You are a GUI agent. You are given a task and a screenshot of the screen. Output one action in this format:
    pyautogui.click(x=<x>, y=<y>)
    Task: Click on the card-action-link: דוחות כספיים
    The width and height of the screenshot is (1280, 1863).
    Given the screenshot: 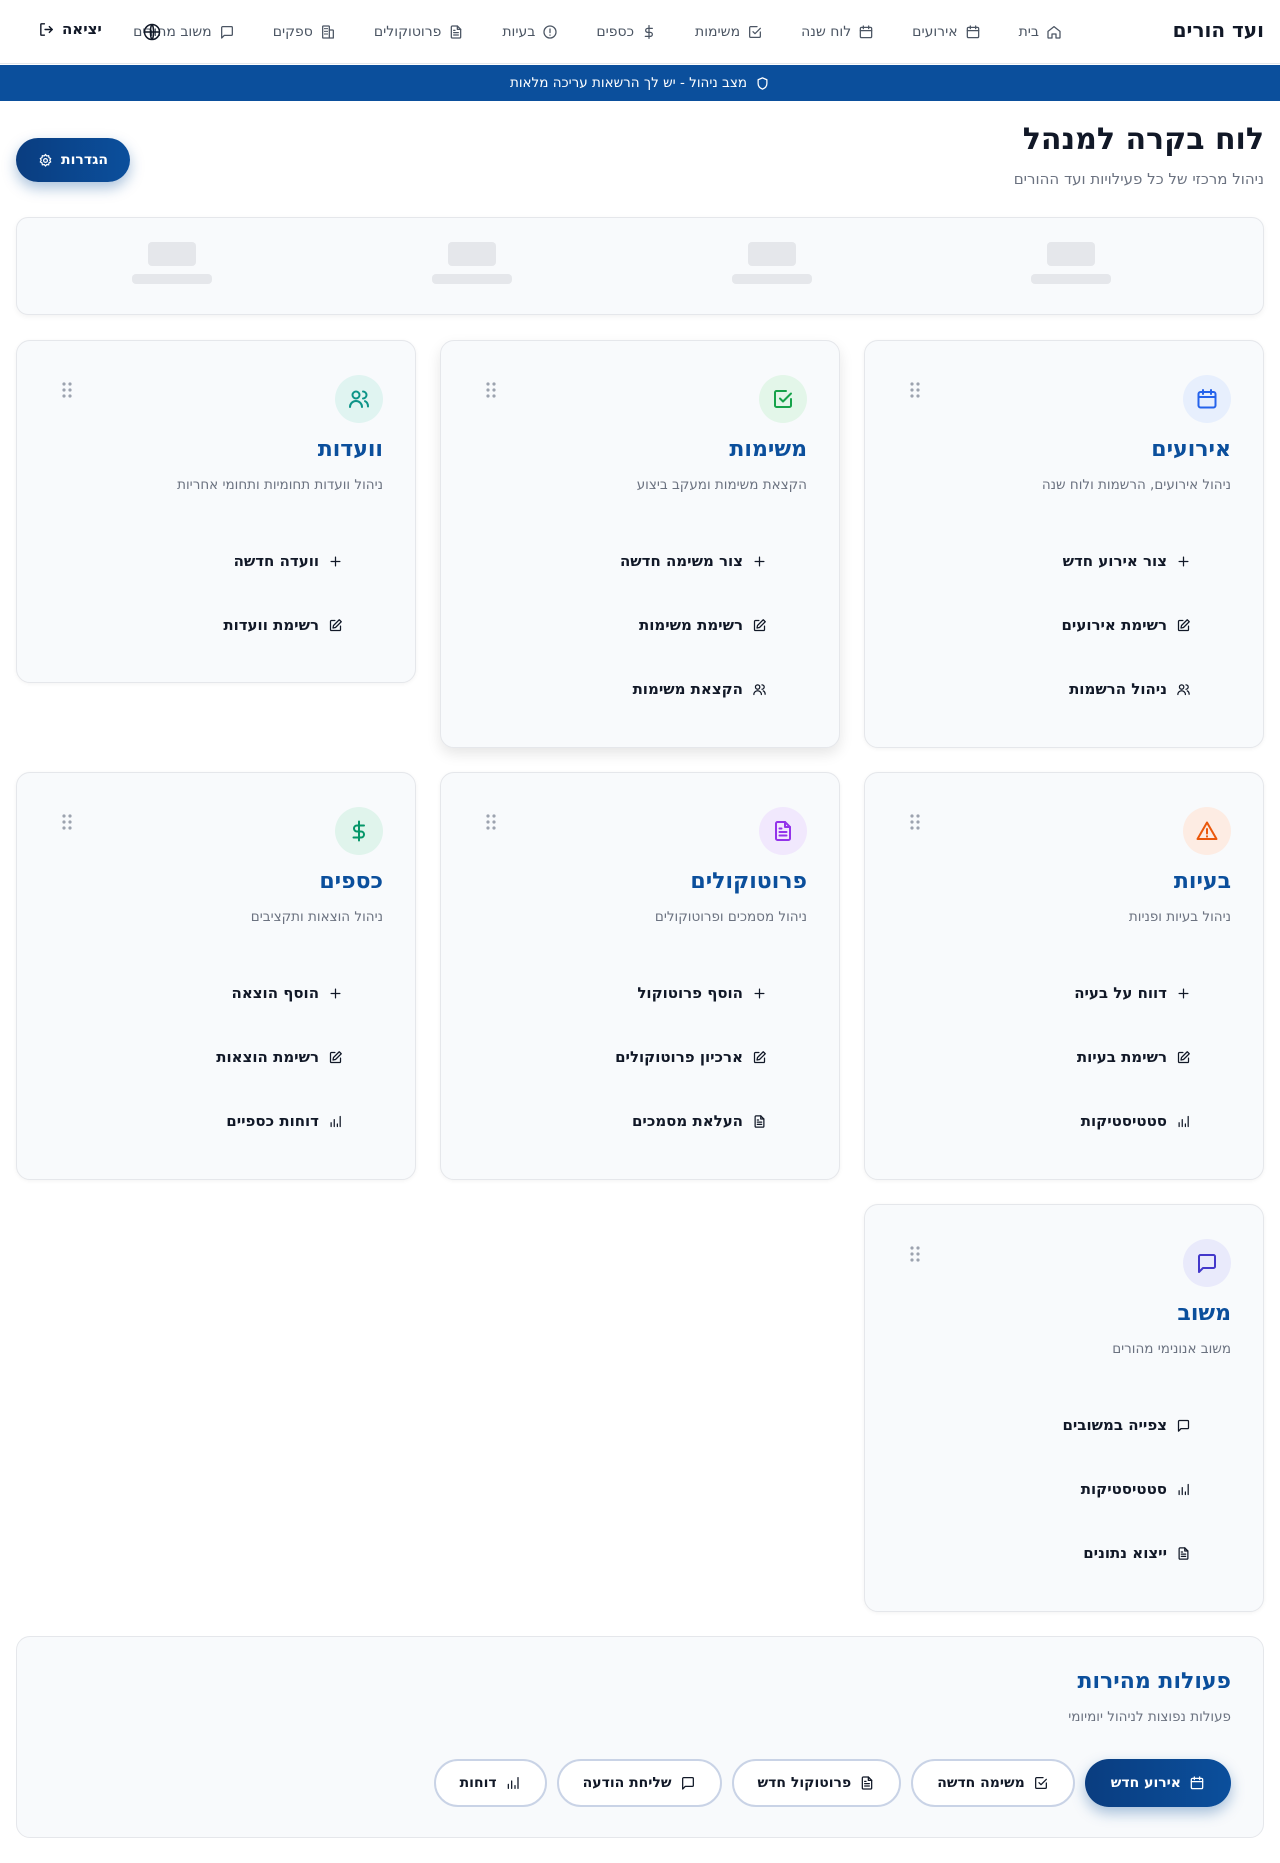 What is the action you would take?
    pyautogui.click(x=279, y=1121)
    